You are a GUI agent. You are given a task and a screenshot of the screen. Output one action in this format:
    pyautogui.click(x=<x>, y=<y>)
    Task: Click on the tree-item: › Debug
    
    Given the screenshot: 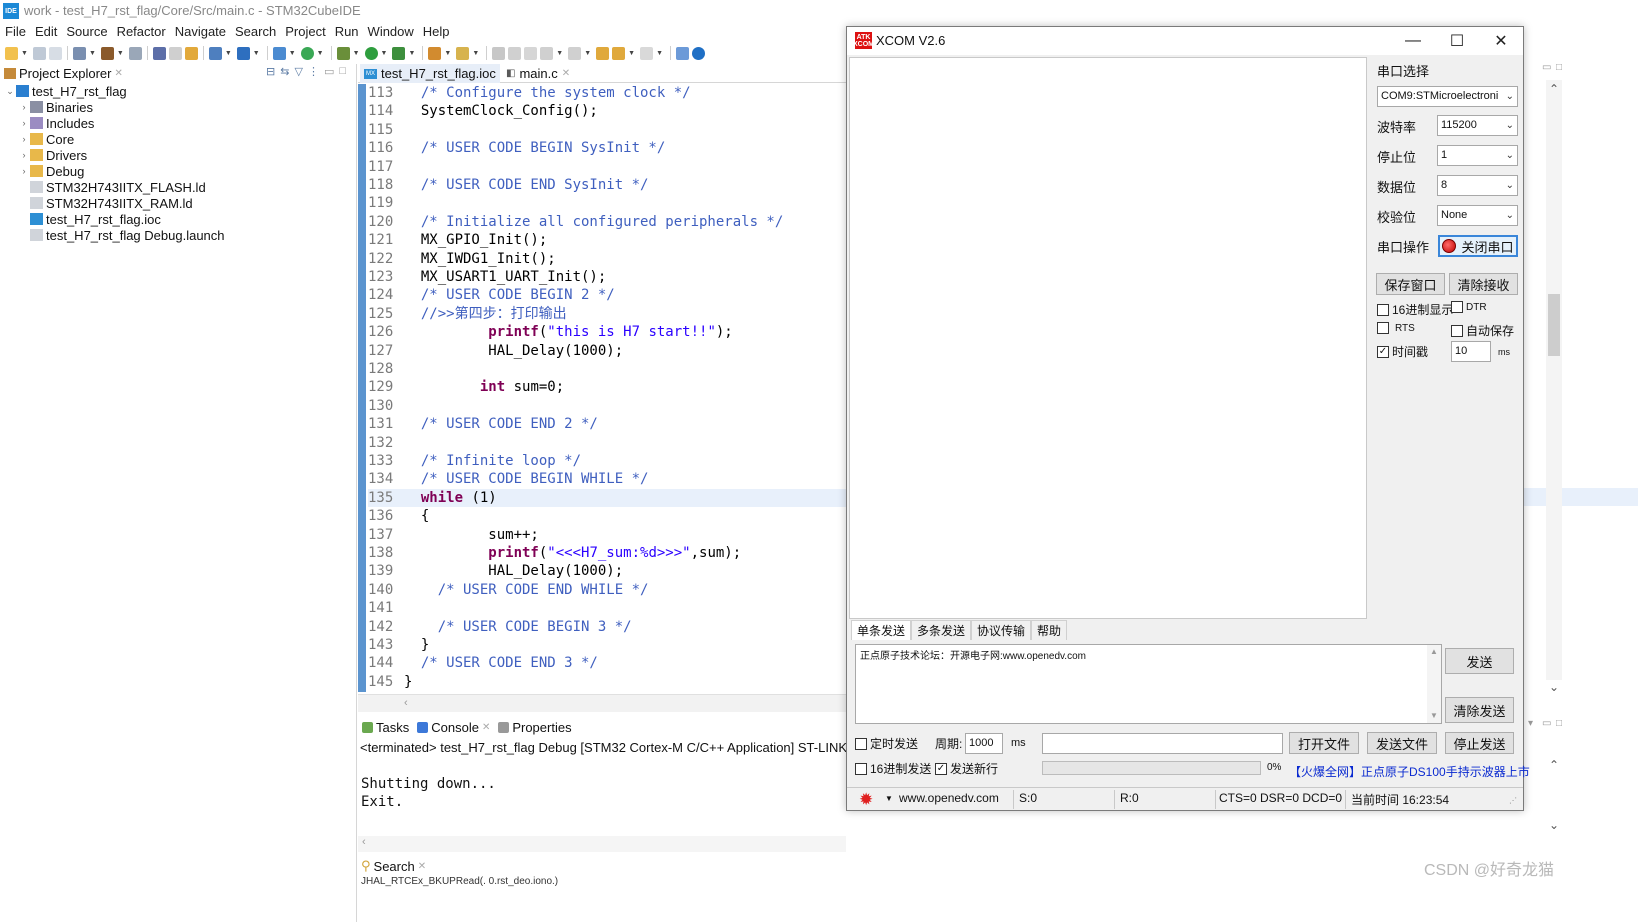 What is the action you would take?
    pyautogui.click(x=51, y=171)
    